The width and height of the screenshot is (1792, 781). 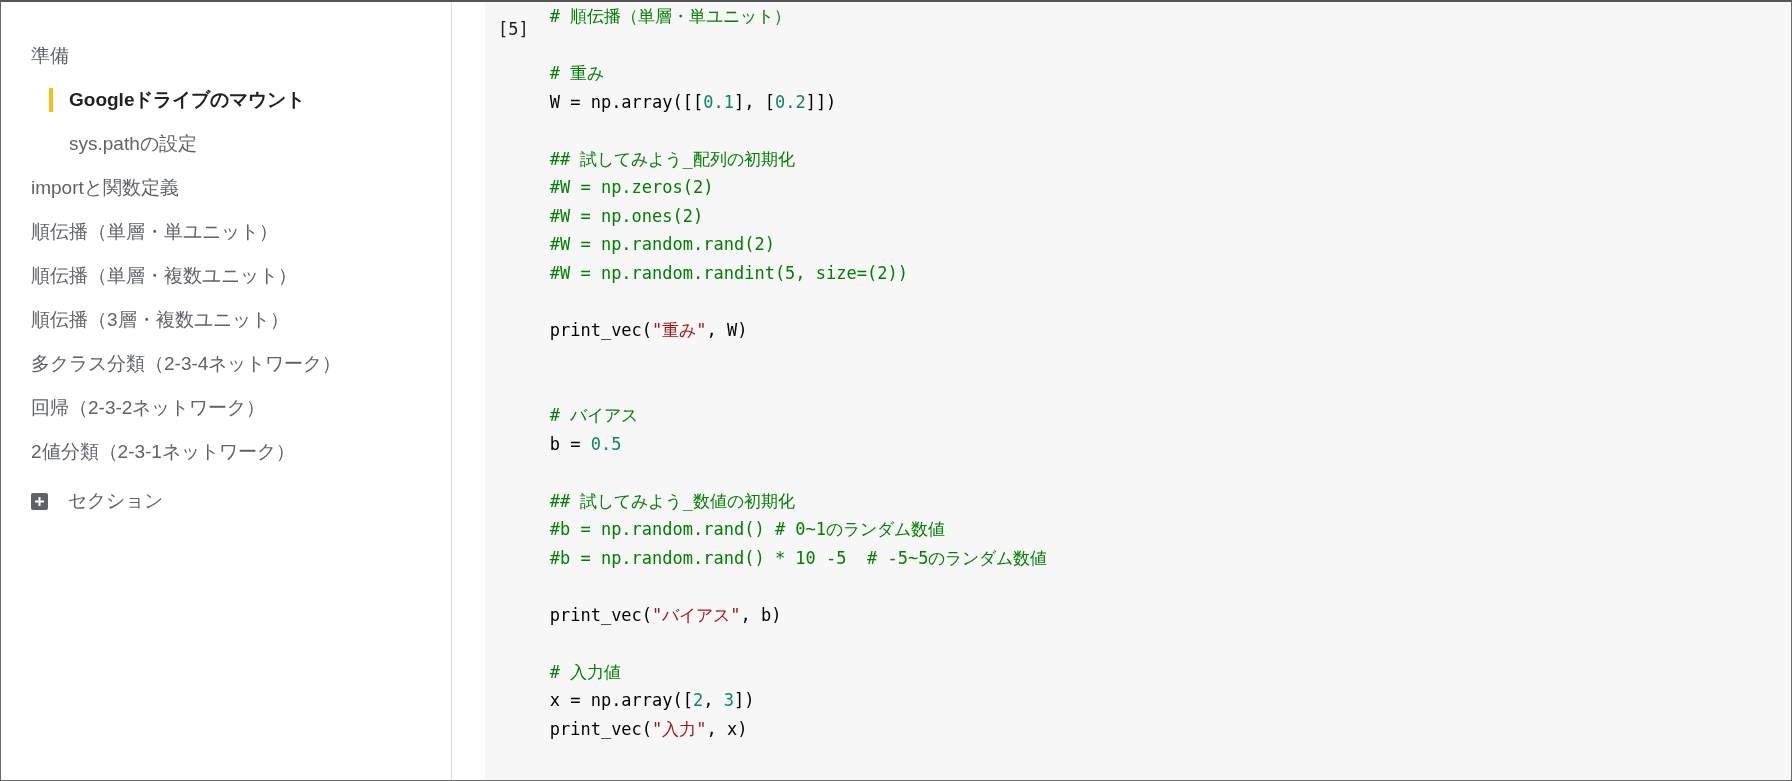 I want to click on outline-item: 順伝播（単層・複数ユニット）, so click(x=226, y=276).